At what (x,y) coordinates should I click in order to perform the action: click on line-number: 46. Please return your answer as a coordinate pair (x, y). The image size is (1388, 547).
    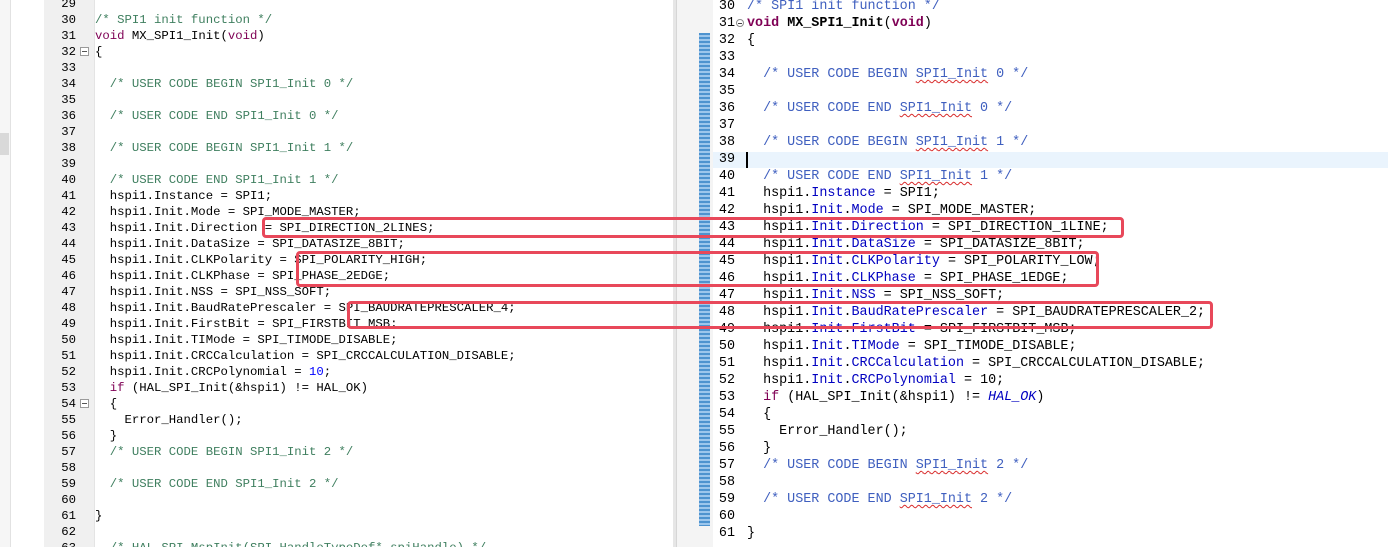
    Looking at the image, I should click on (726, 278).